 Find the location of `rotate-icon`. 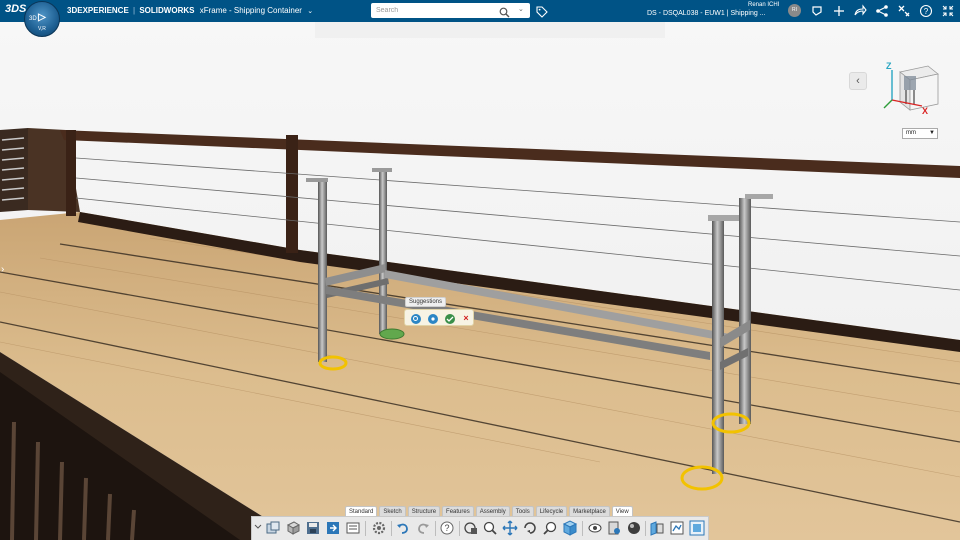

rotate-icon is located at coordinates (530, 528).